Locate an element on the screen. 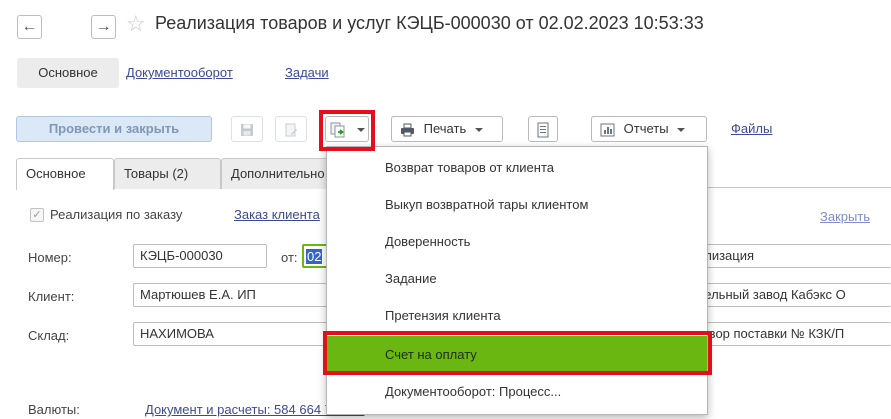 Image resolution: width=891 pixels, height=419 pixels. back-button: ← is located at coordinates (29, 27).